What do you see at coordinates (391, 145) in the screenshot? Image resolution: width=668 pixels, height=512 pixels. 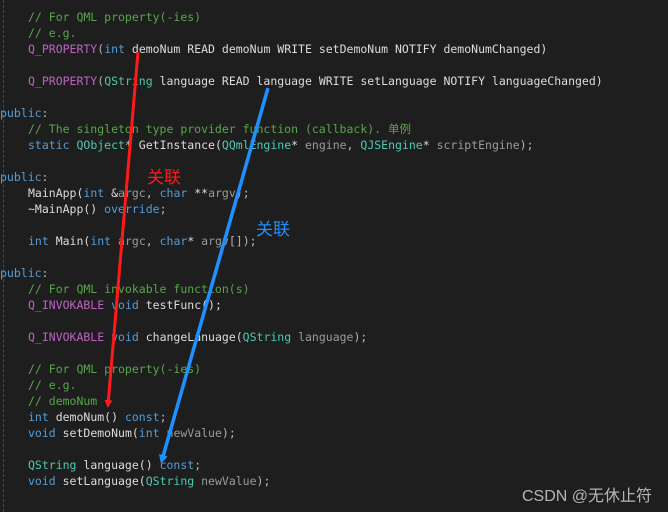 I see `code-token: QJSEngine` at bounding box center [391, 145].